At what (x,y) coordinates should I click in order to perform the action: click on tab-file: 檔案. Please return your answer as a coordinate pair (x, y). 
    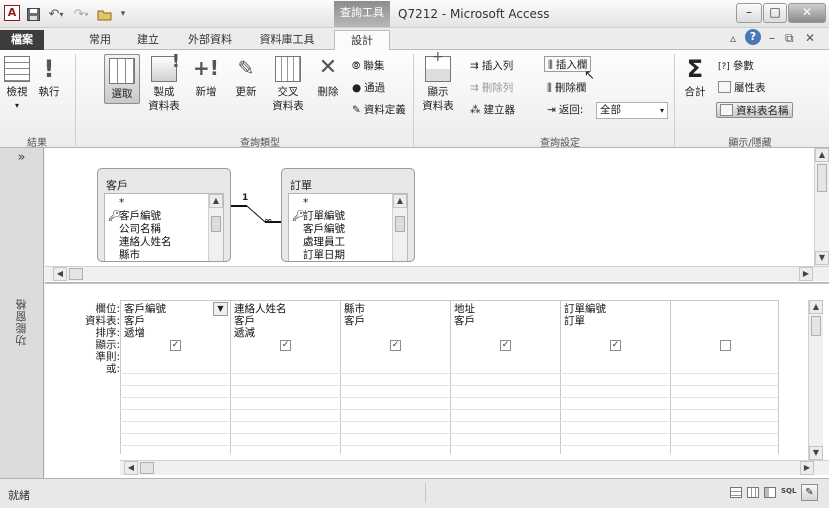
    Looking at the image, I should click on (22, 40).